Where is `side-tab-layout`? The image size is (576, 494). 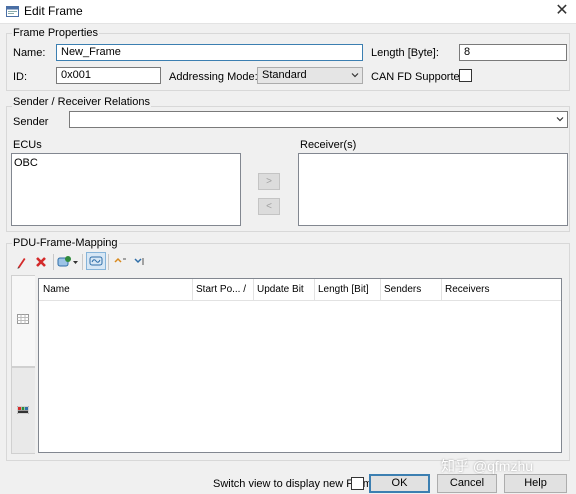
side-tab-layout is located at coordinates (23, 410).